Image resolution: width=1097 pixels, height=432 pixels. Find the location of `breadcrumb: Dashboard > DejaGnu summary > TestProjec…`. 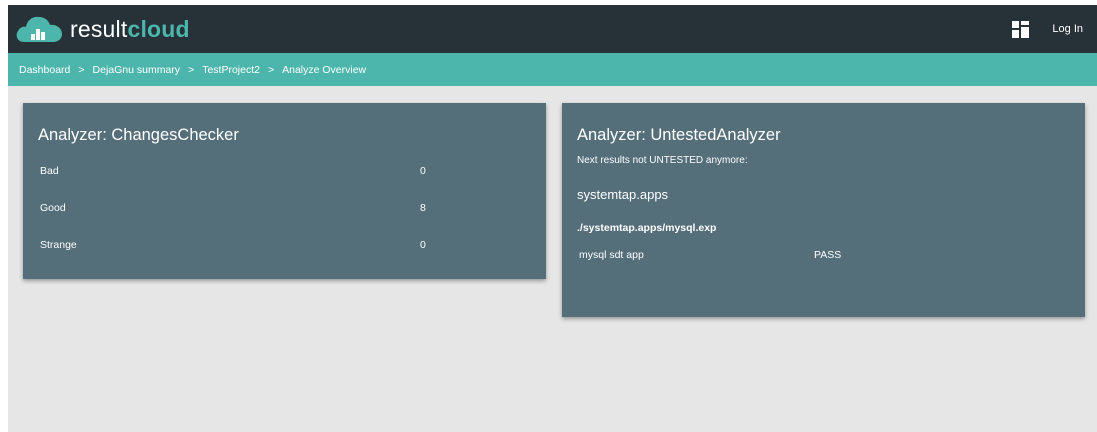

breadcrumb: Dashboard > DejaGnu summary > TestProjec… is located at coordinates (552, 69).